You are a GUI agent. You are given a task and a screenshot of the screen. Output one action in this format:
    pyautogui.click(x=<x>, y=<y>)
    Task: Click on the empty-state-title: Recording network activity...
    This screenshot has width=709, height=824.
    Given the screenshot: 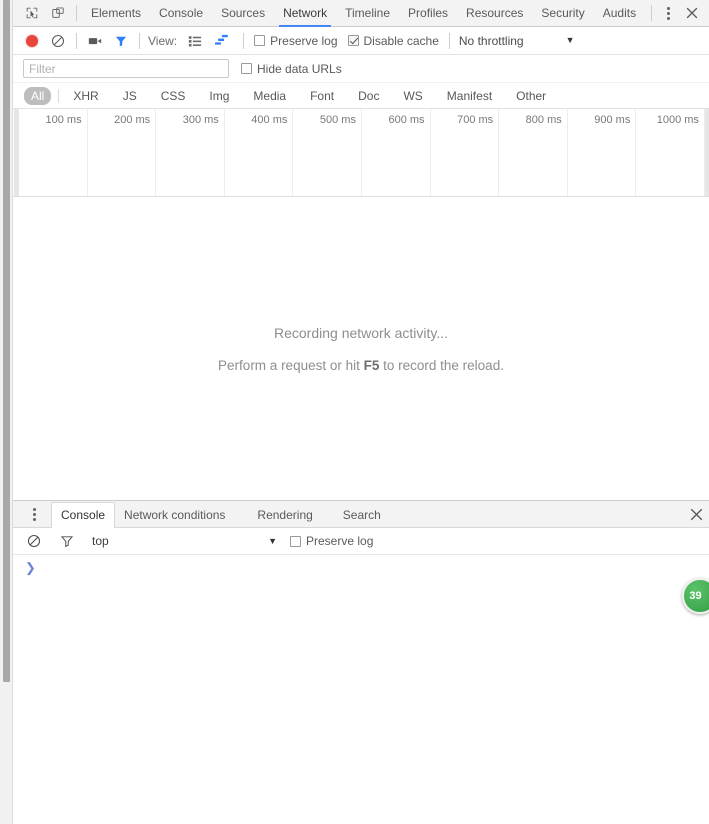 What is the action you would take?
    pyautogui.click(x=361, y=332)
    